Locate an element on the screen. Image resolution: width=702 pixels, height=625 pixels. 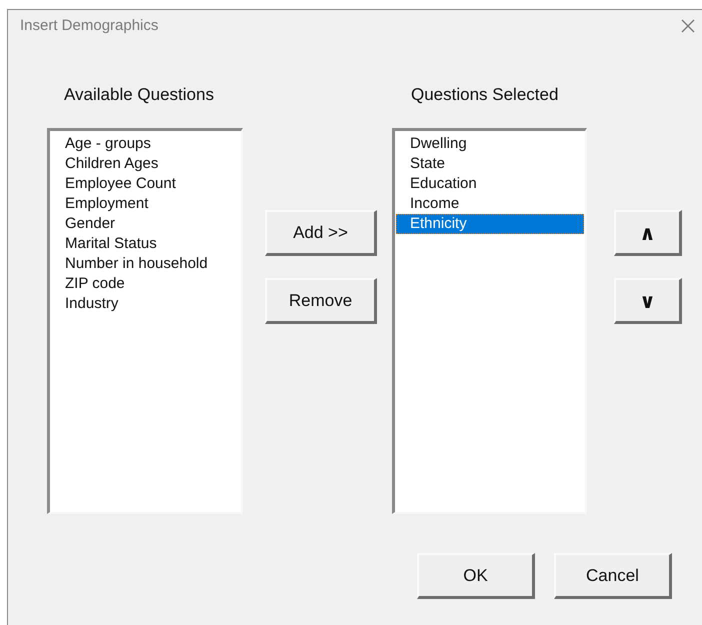
list-item: Children Ages is located at coordinates (145, 164).